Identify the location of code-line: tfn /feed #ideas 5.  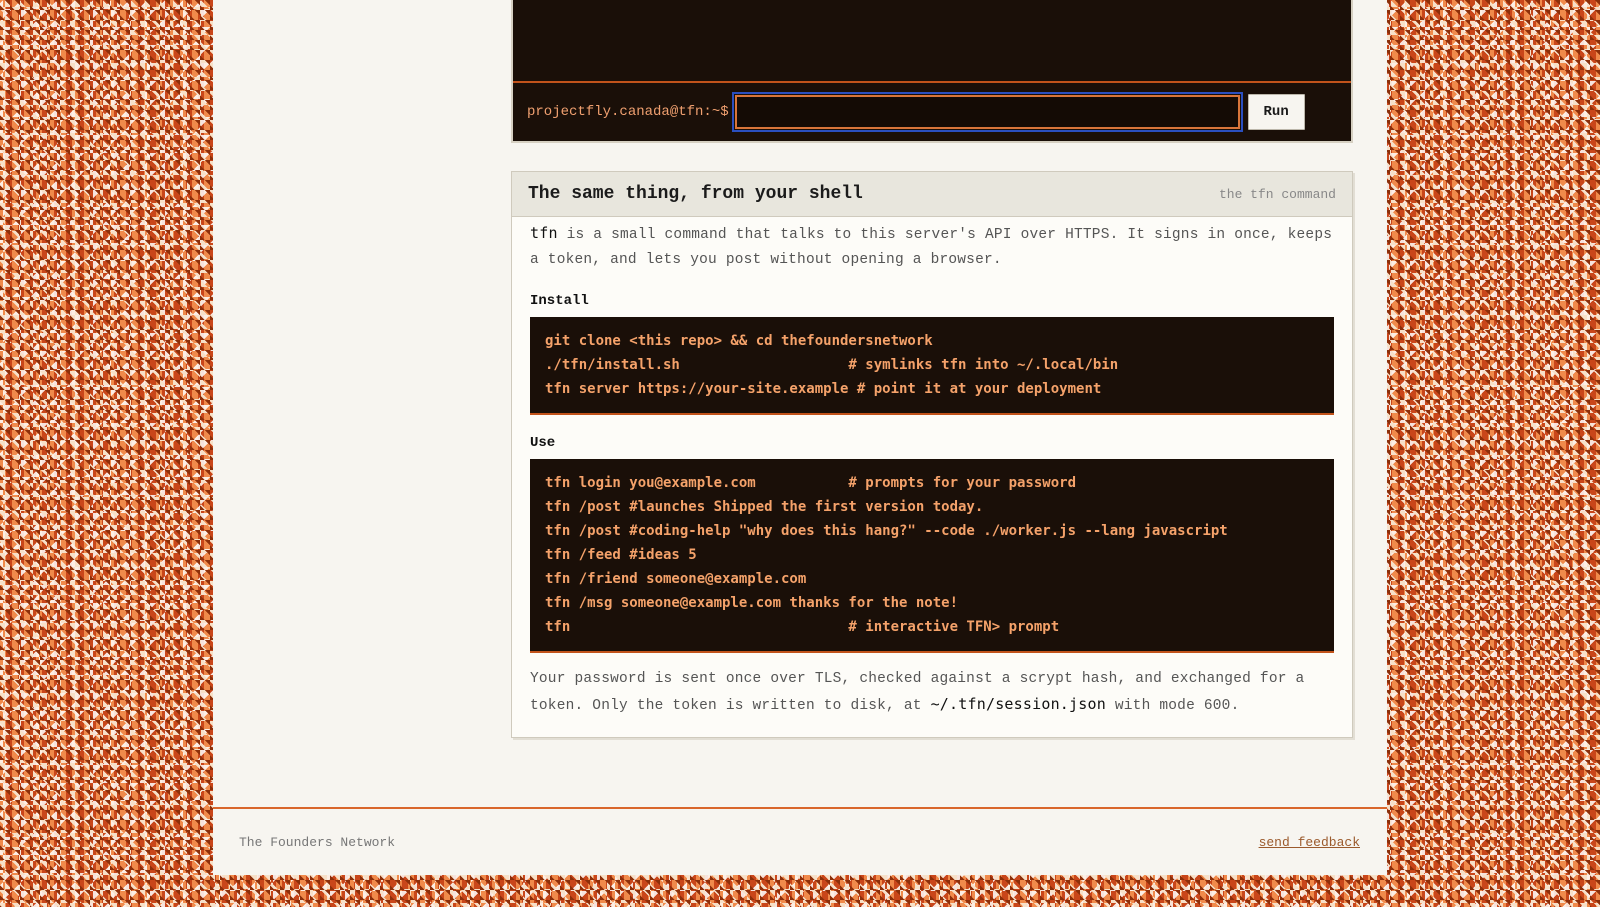
(621, 555).